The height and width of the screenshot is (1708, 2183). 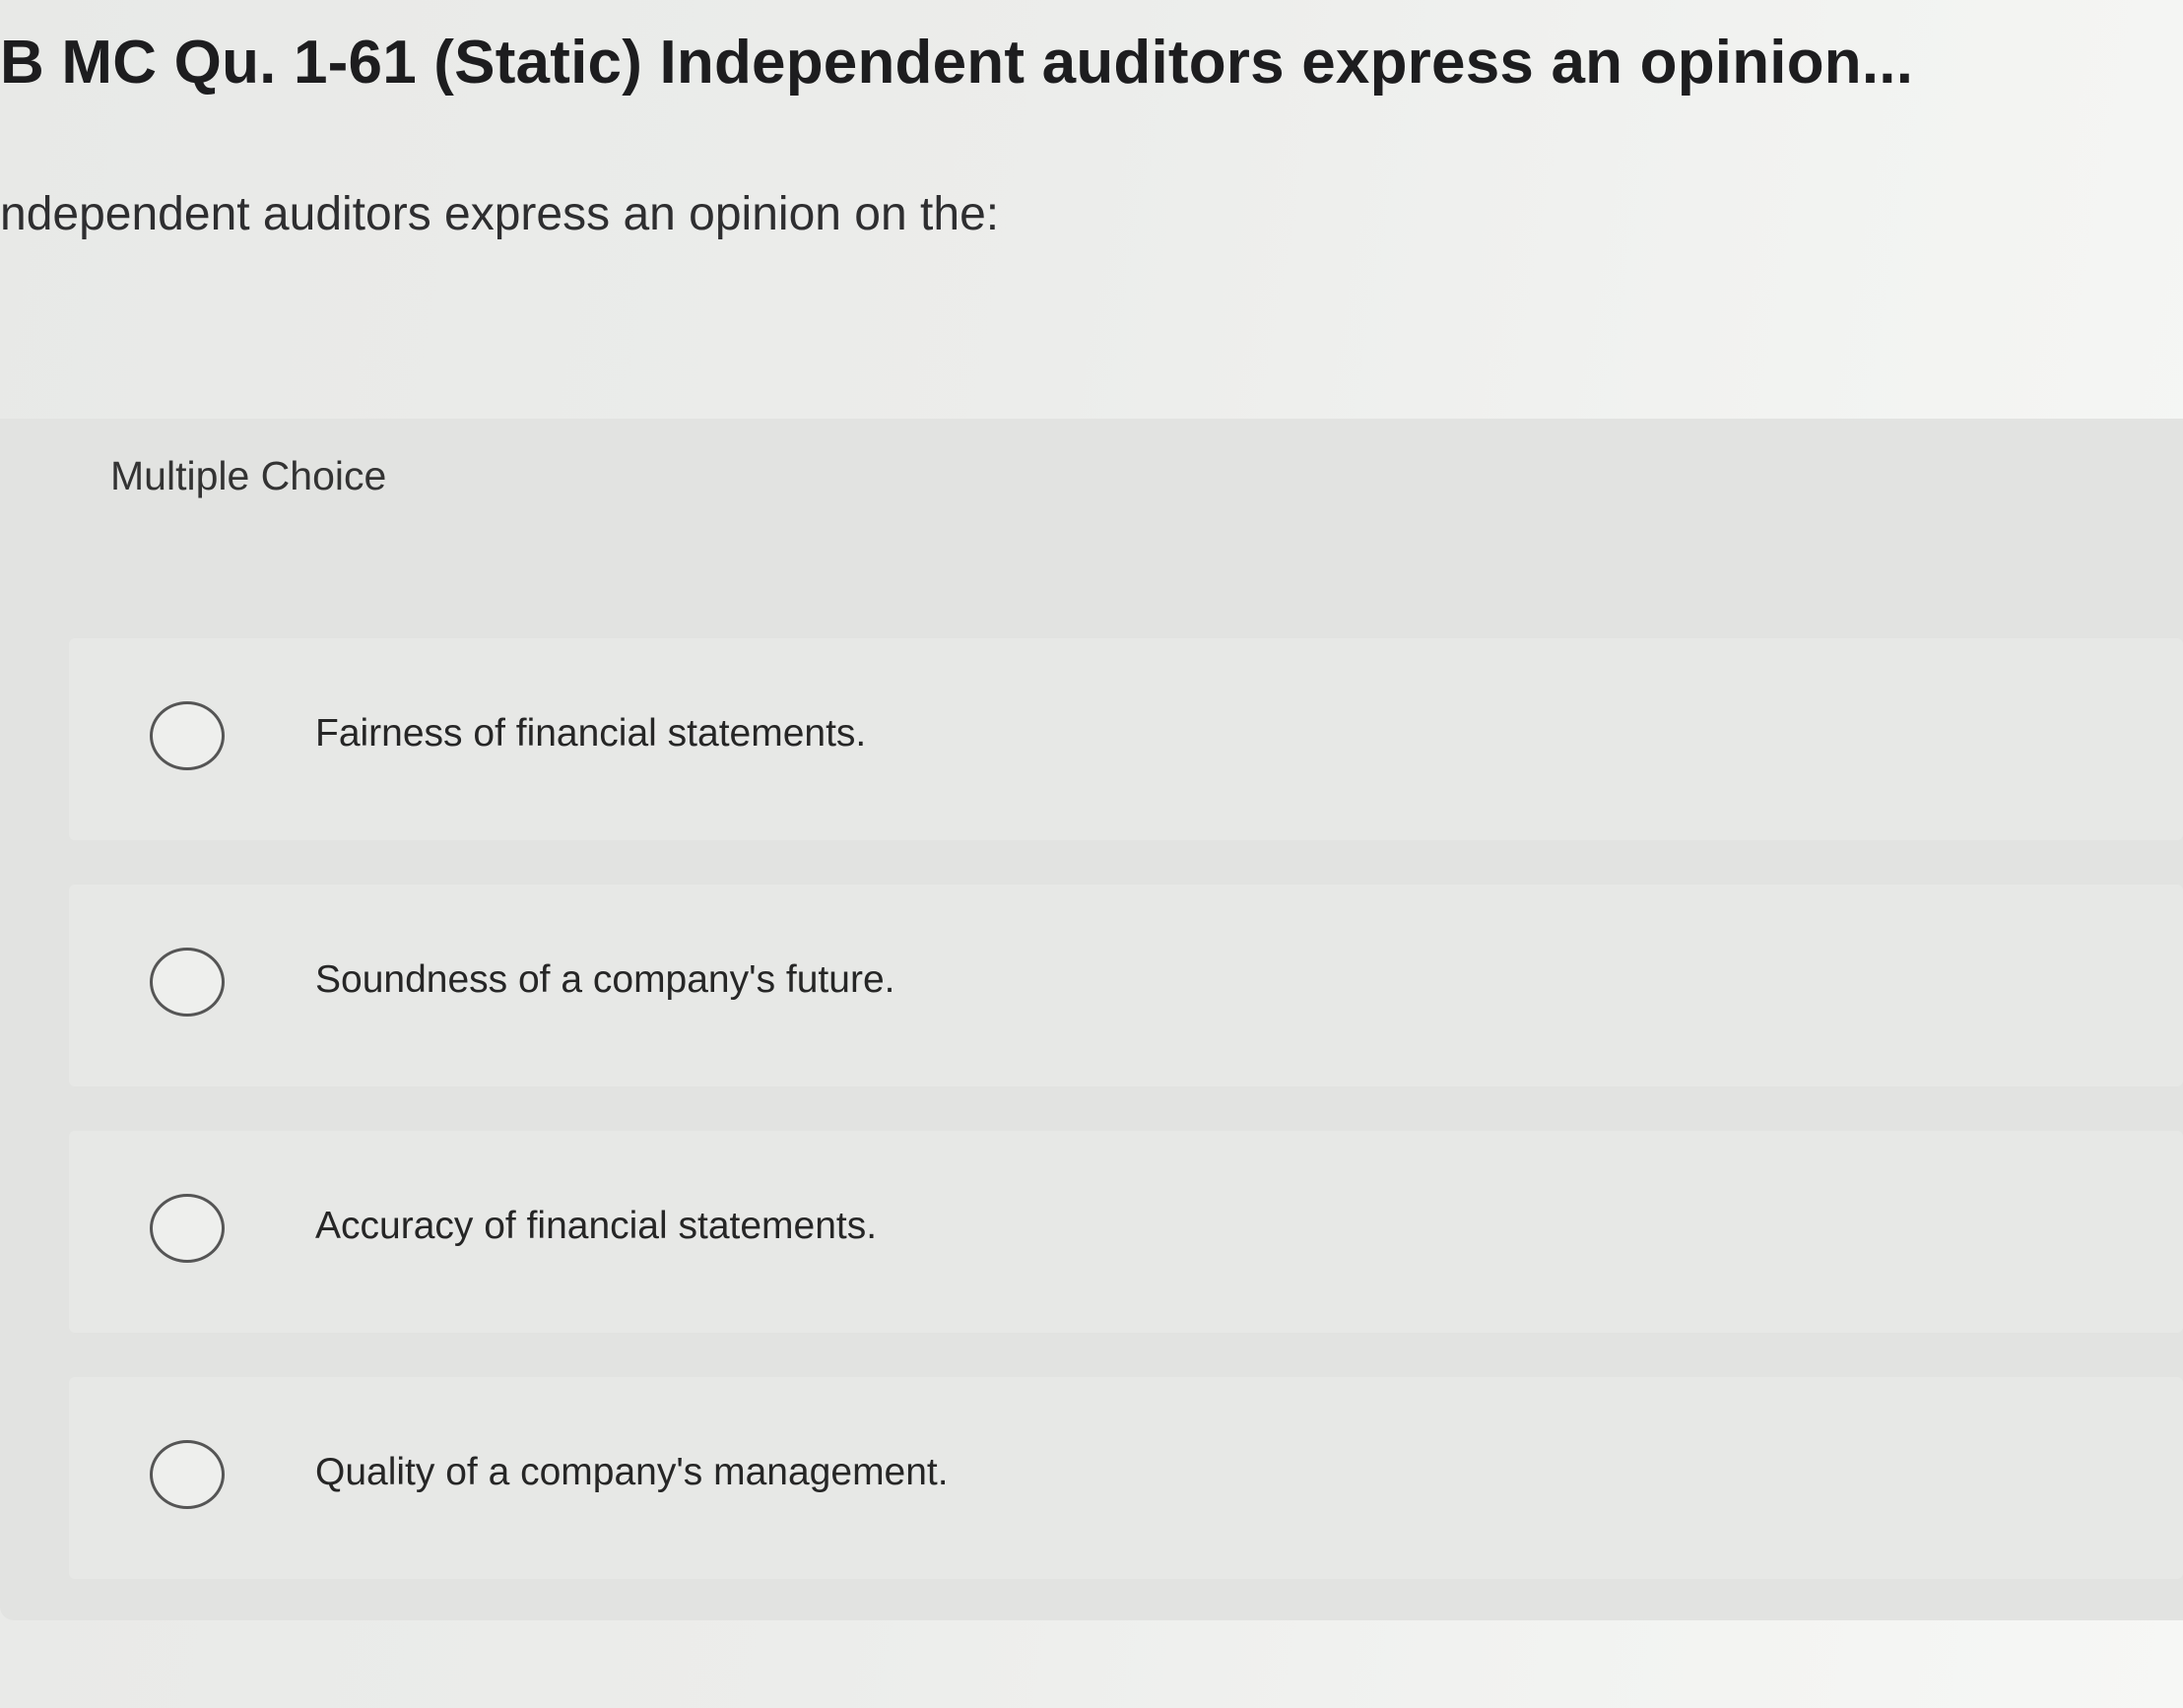 I want to click on answer-option-label: Quality of a company's management., so click(x=632, y=1472).